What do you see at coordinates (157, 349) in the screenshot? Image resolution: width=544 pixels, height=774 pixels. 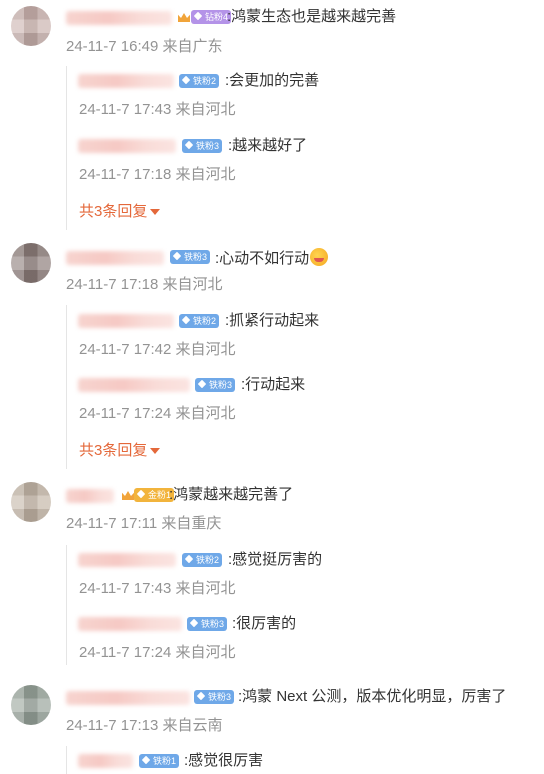 I see `reply-meta: 24-11-7 17:42 来自河北` at bounding box center [157, 349].